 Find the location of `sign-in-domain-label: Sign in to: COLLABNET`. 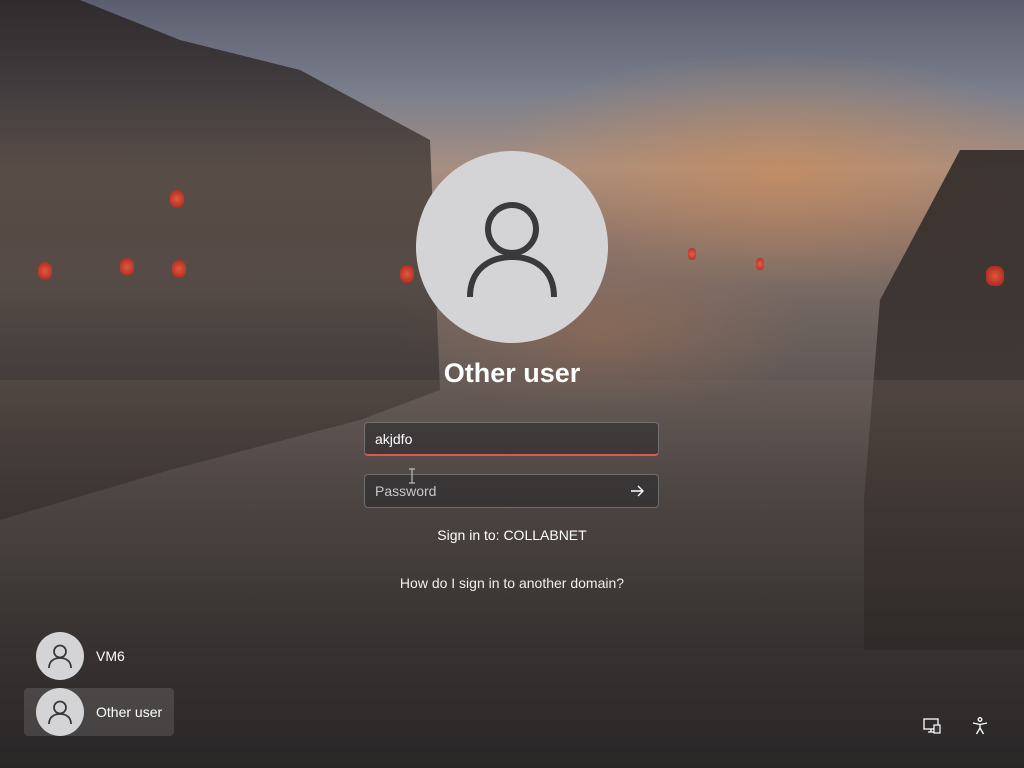

sign-in-domain-label: Sign in to: COLLABNET is located at coordinates (512, 535).